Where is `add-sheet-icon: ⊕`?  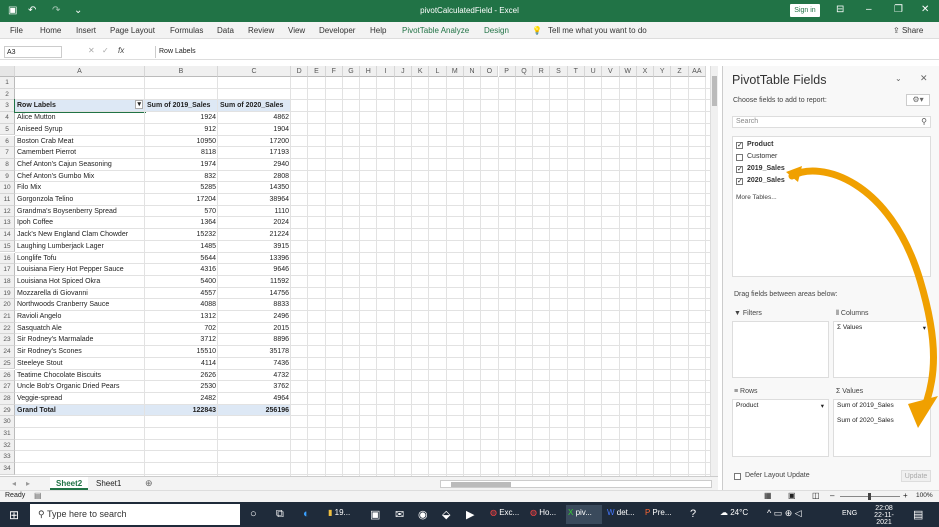 add-sheet-icon: ⊕ is located at coordinates (149, 483).